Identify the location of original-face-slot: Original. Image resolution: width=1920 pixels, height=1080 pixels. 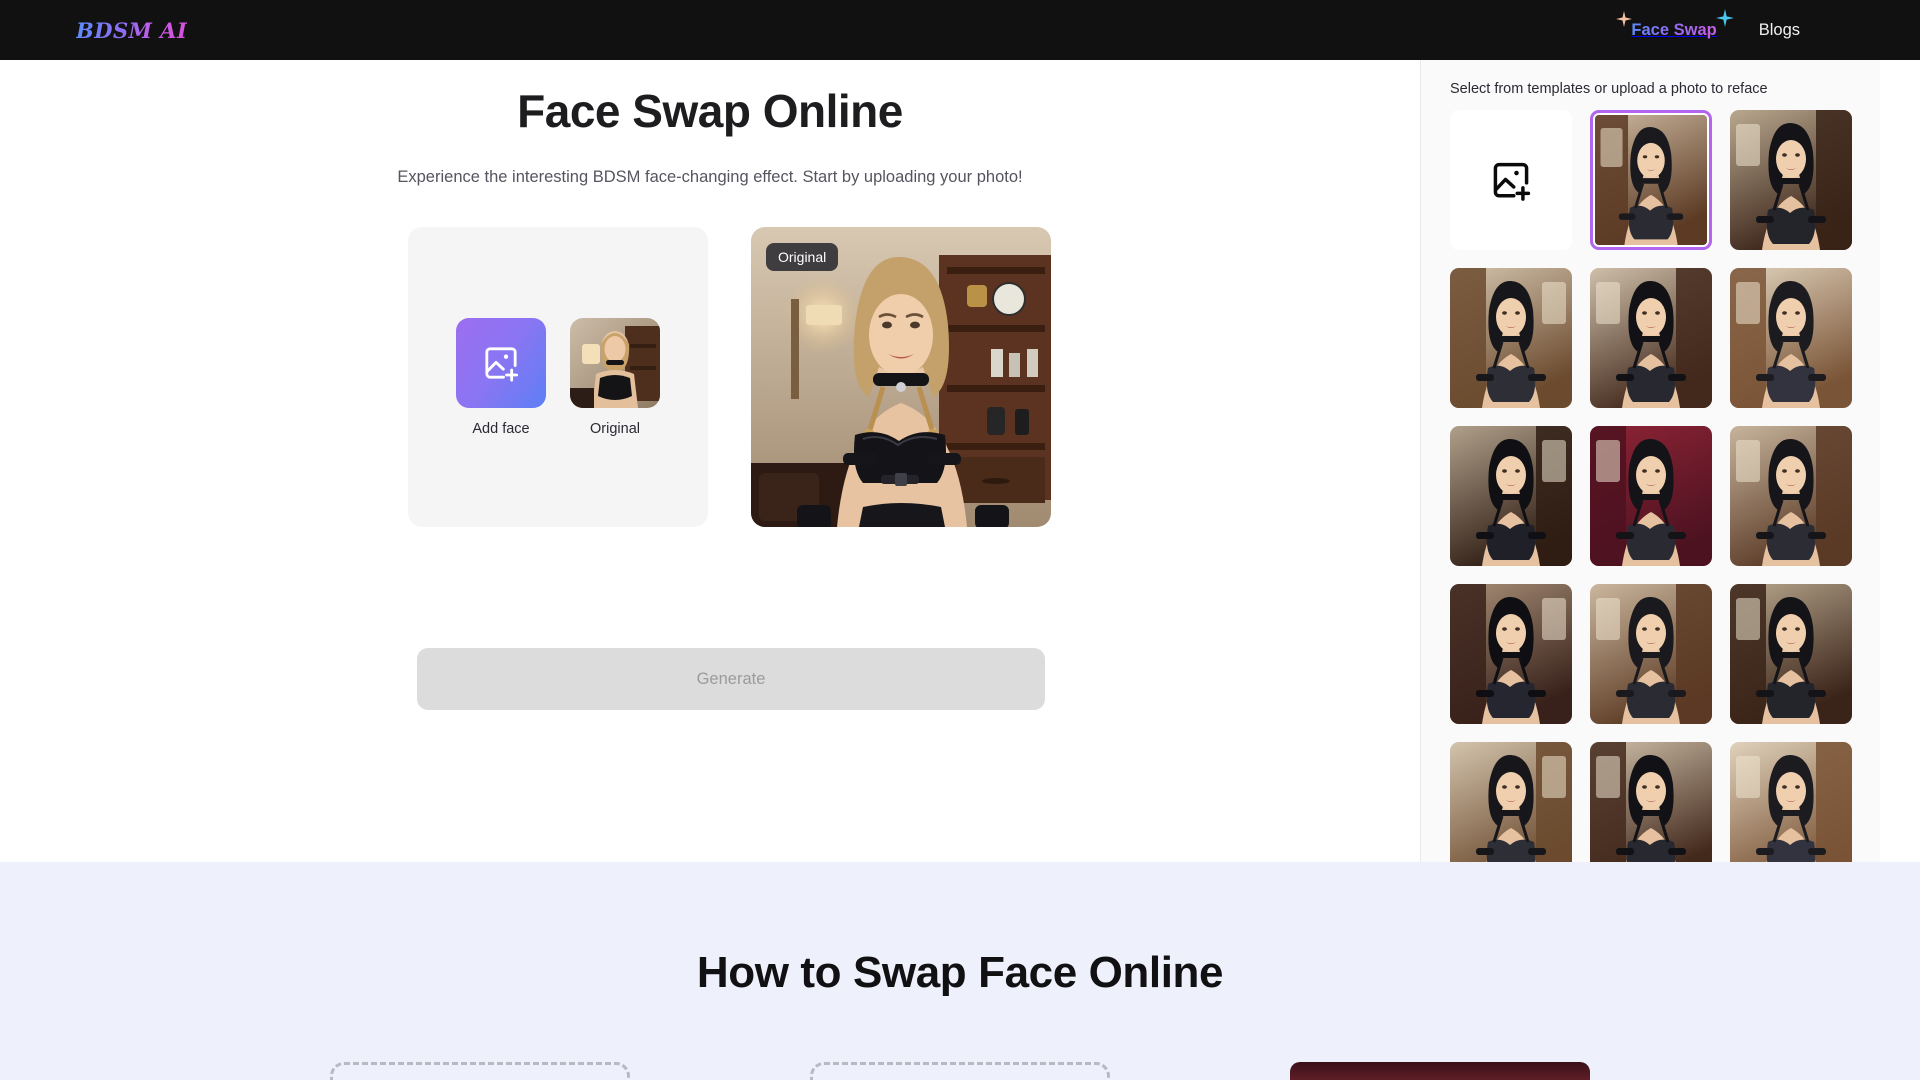
(615, 377).